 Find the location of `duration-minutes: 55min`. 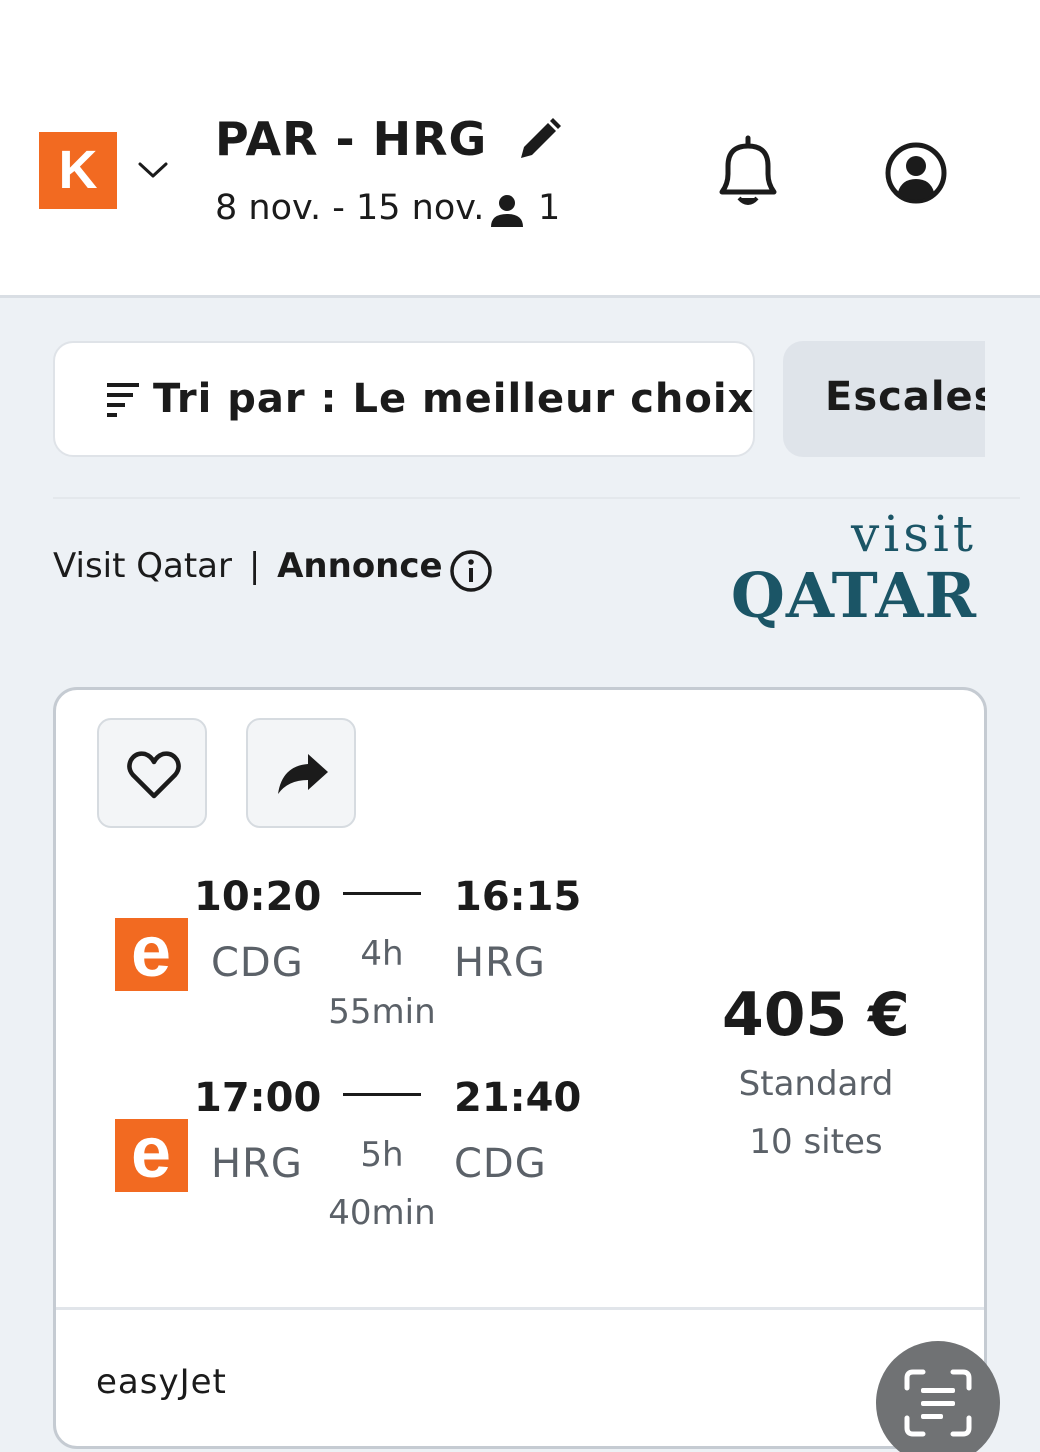

duration-minutes: 55min is located at coordinates (382, 1012).